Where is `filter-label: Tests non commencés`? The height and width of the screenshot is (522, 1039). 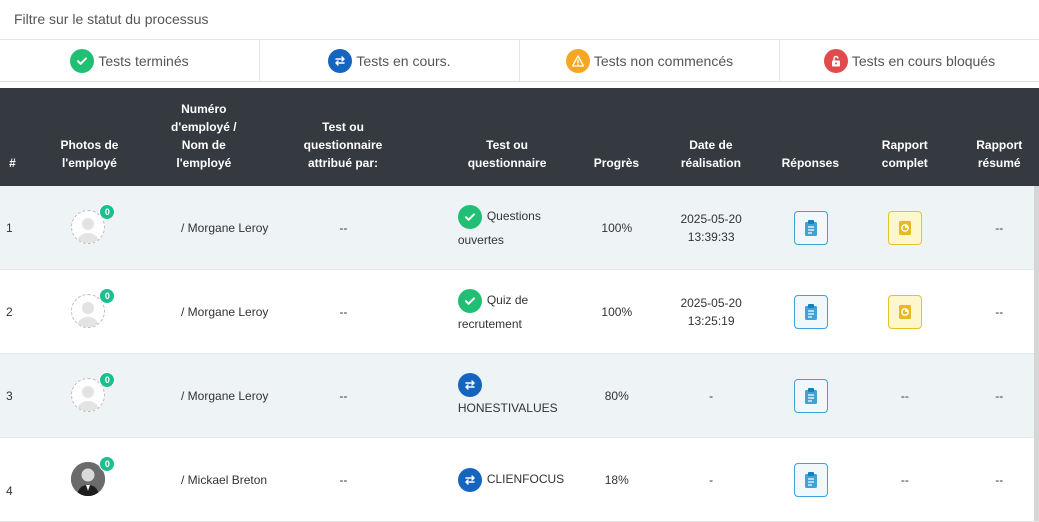
filter-label: Tests non commencés is located at coordinates (663, 60).